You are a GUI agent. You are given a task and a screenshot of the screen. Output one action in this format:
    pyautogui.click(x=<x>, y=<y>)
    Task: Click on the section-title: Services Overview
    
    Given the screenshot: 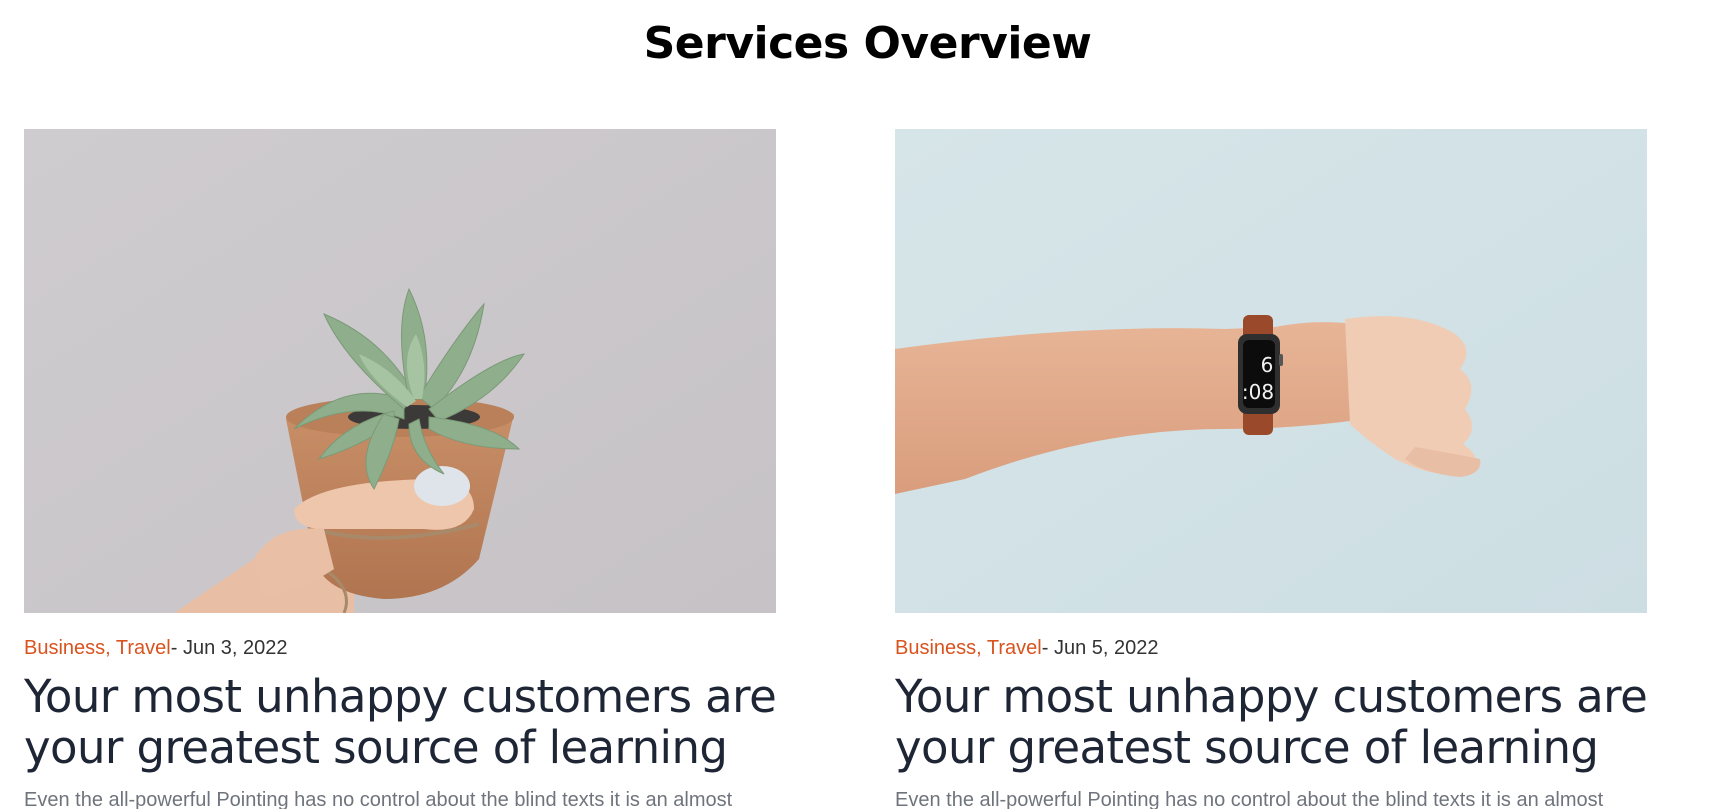 What is the action you would take?
    pyautogui.click(x=867, y=43)
    